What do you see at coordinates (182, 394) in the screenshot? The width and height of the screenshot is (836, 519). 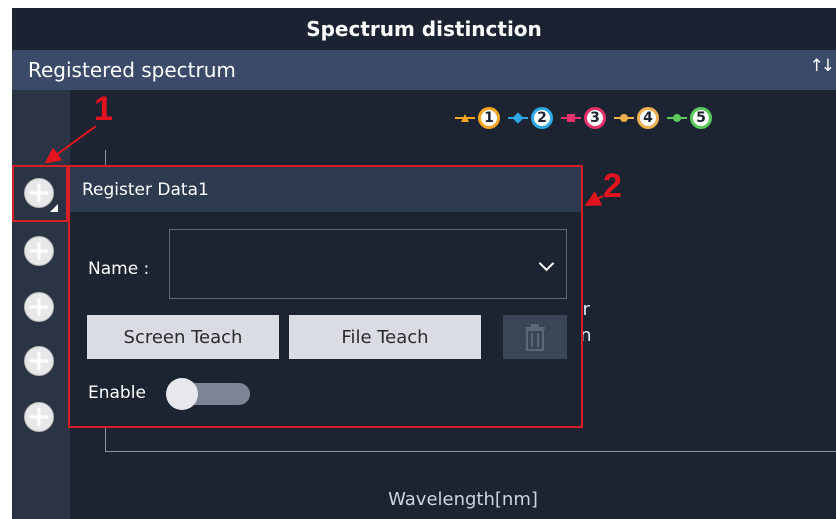 I see `toggle-knob` at bounding box center [182, 394].